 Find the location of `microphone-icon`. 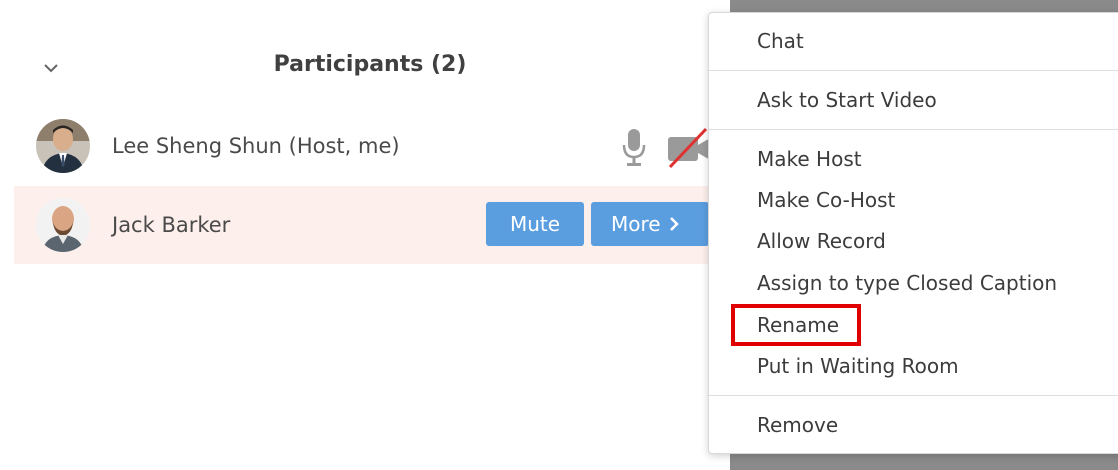

microphone-icon is located at coordinates (634, 147).